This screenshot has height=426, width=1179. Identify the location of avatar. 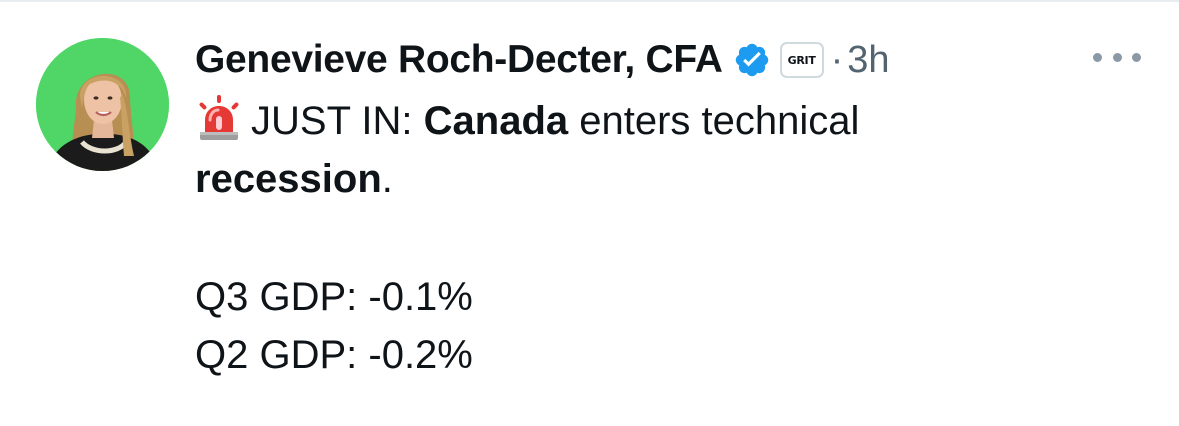
(102, 104).